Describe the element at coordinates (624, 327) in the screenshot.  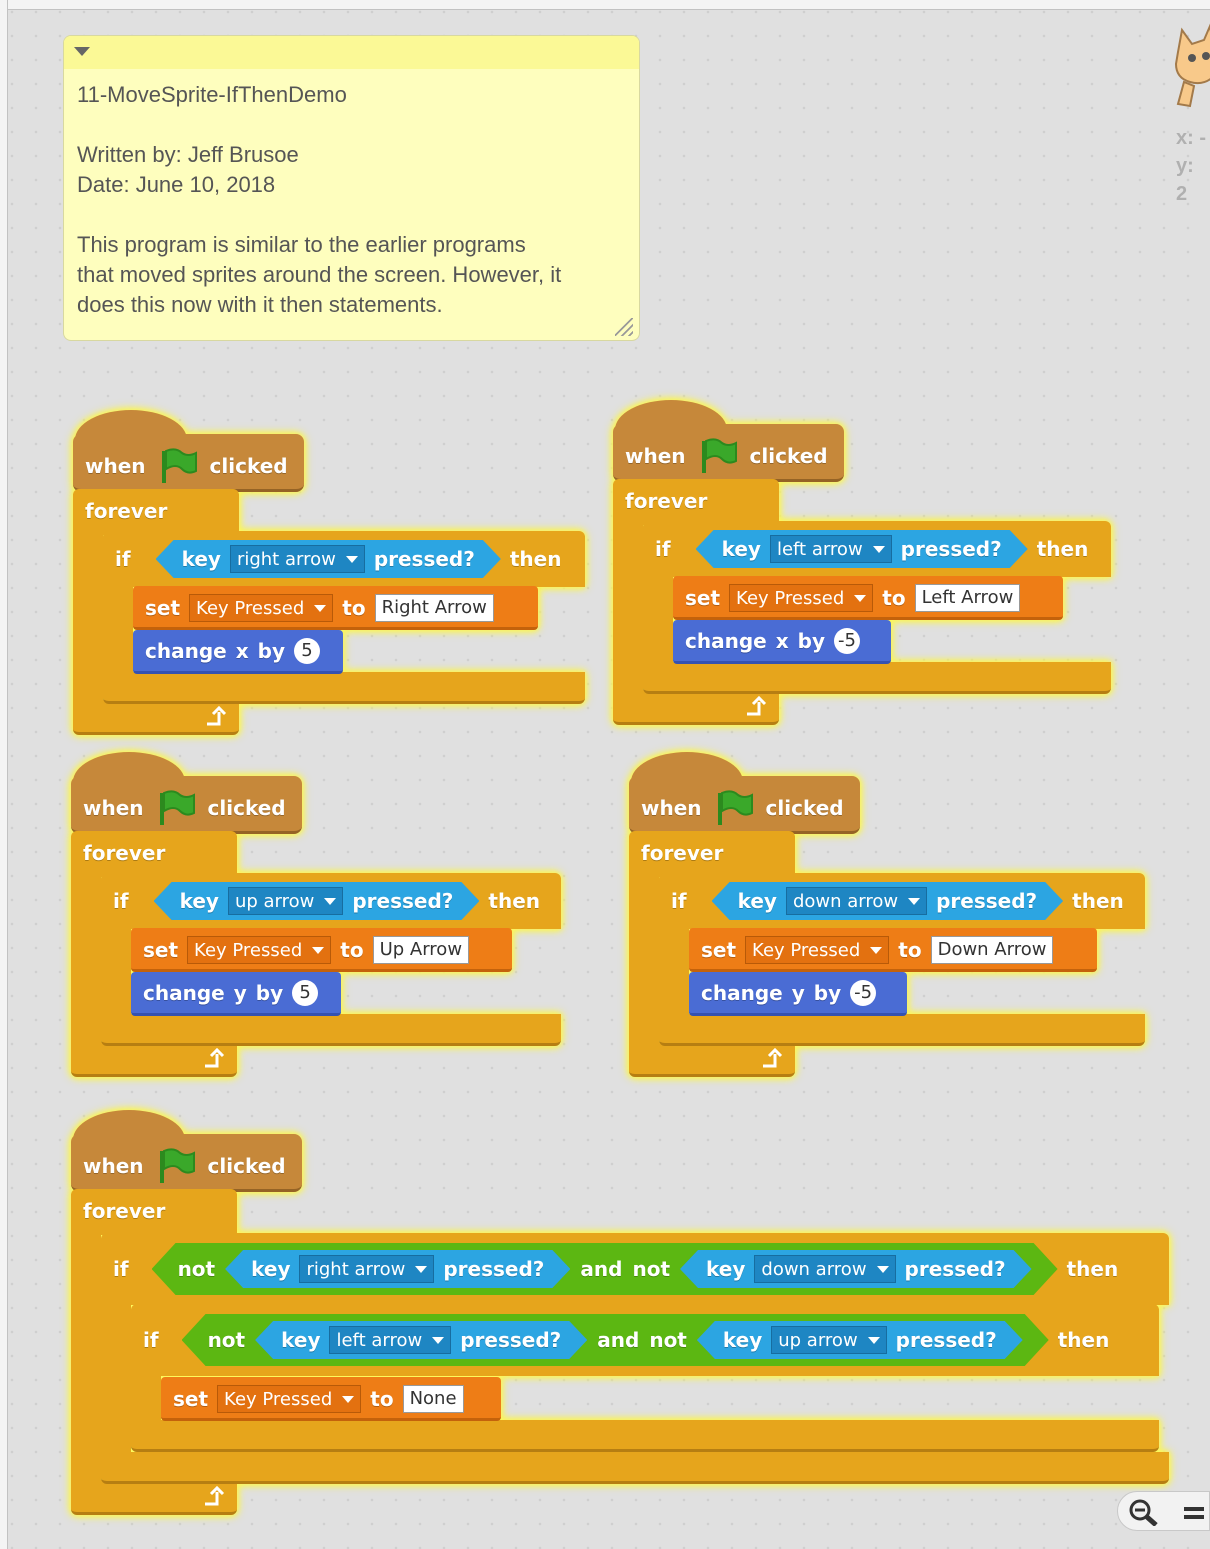
I see `resize-handle-icon` at that location.